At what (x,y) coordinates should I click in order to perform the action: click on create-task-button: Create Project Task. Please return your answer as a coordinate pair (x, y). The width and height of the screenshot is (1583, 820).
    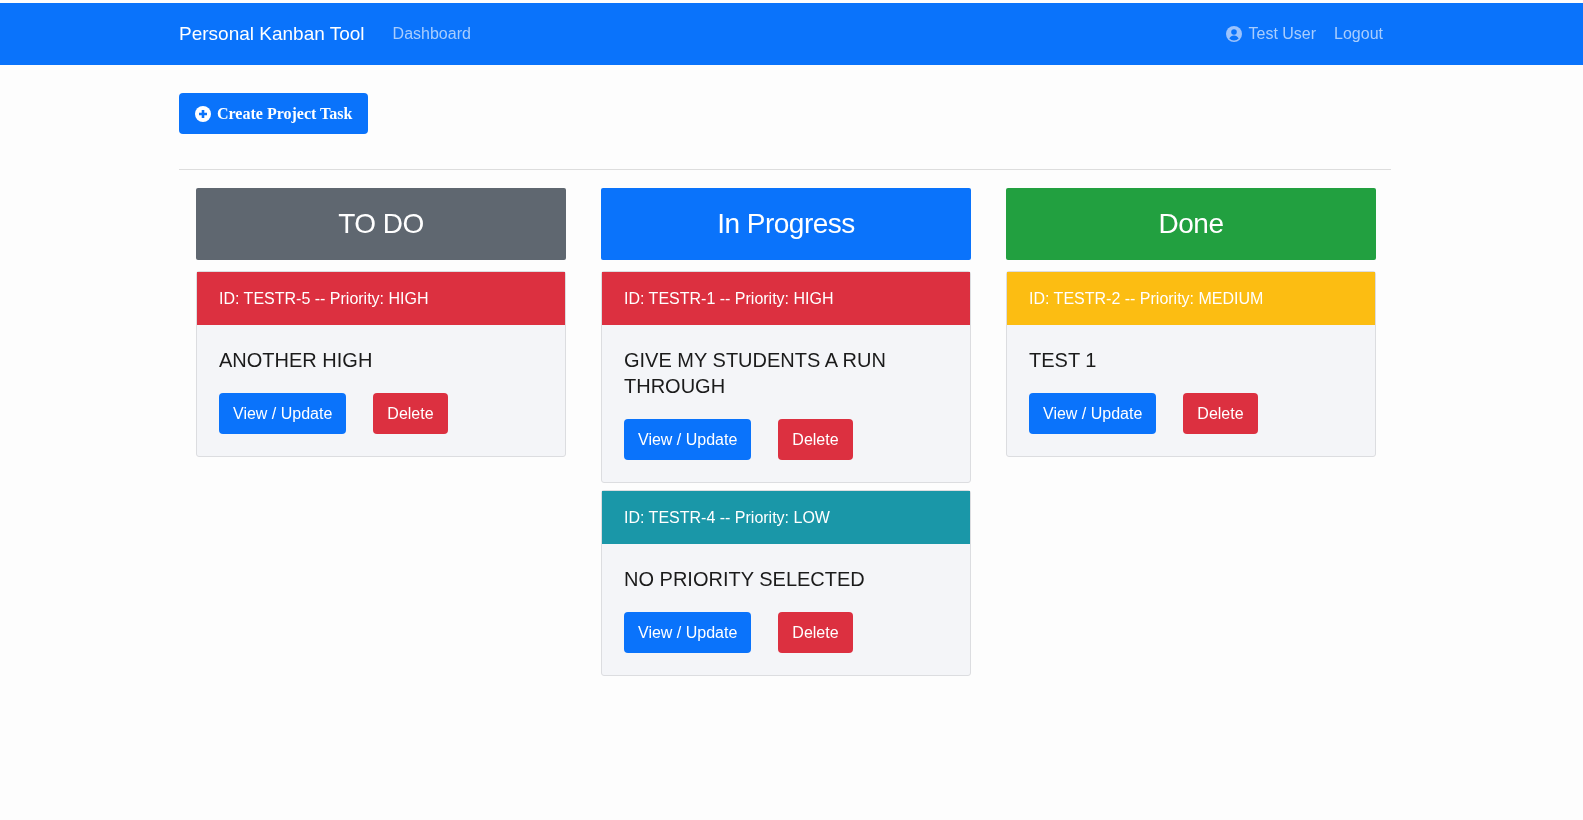
    Looking at the image, I should click on (274, 113).